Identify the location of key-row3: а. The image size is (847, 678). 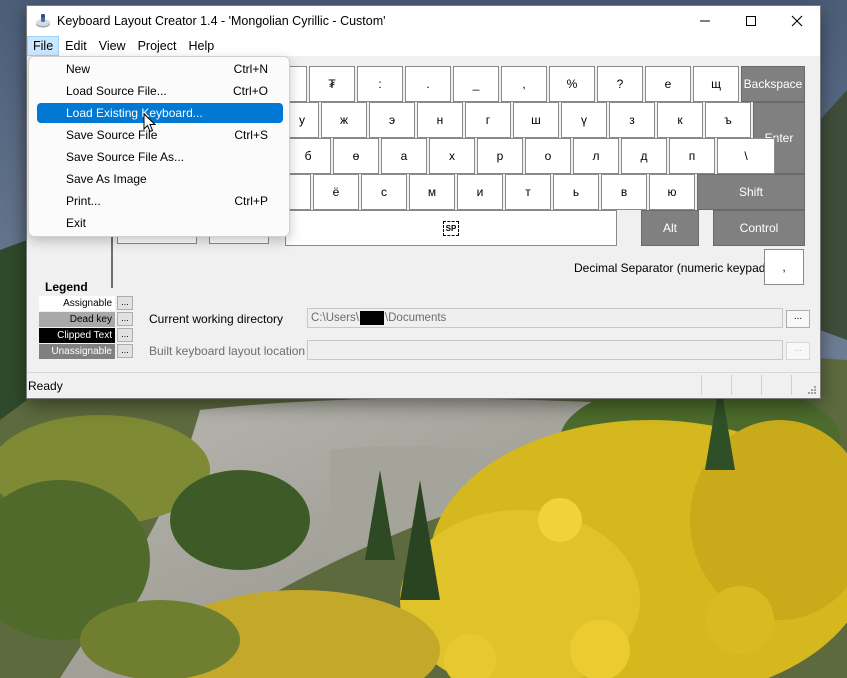
(404, 156).